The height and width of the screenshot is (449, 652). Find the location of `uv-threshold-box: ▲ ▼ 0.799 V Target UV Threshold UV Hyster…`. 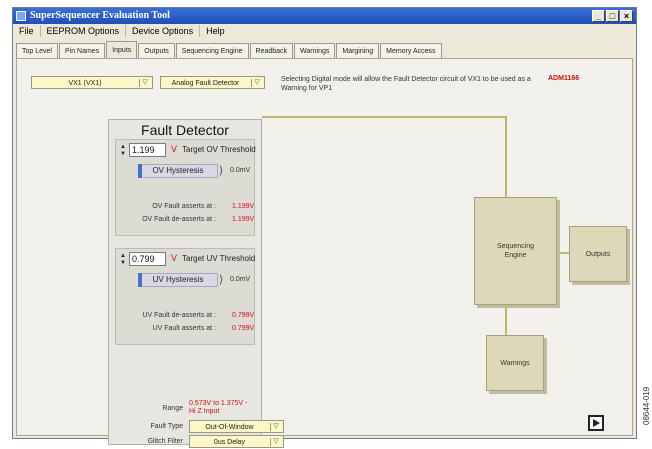

uv-threshold-box: ▲ ▼ 0.799 V Target UV Threshold UV Hyster… is located at coordinates (185, 296).